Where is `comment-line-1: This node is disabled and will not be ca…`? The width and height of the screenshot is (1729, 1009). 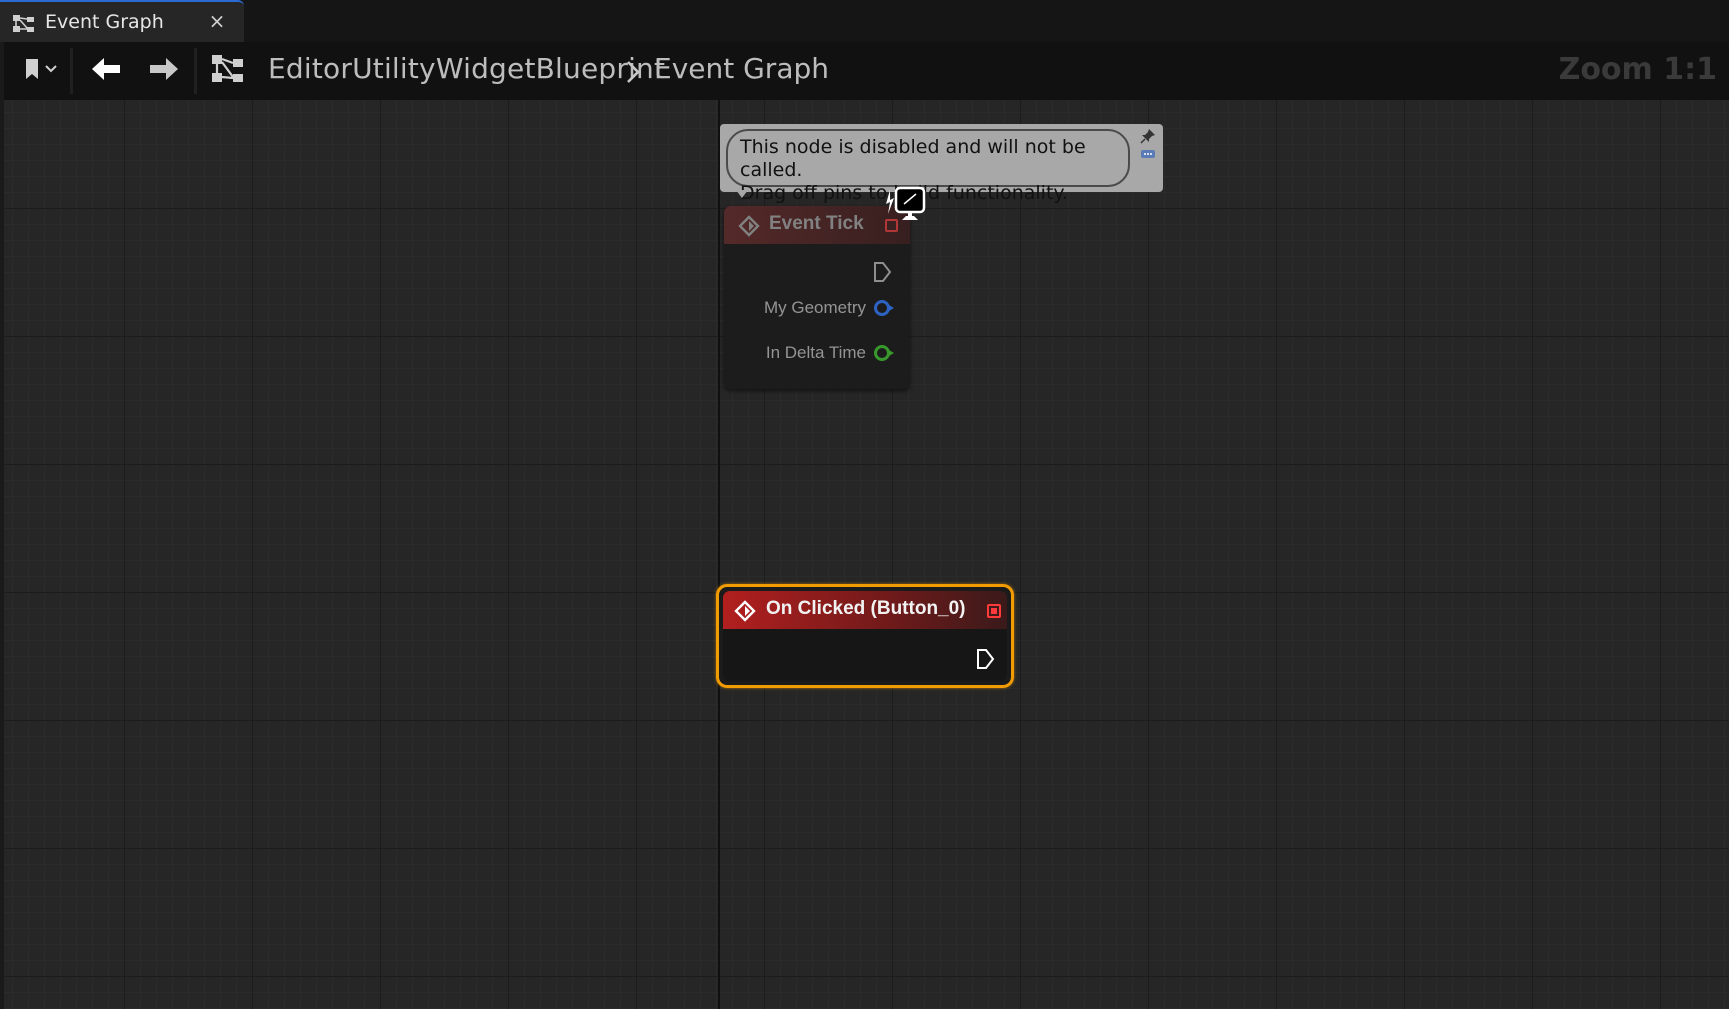 comment-line-1: This node is disabled and will not be ca… is located at coordinates (913, 158).